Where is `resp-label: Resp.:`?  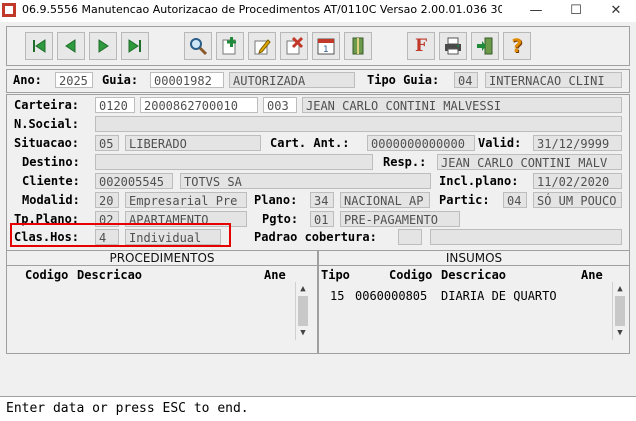 resp-label: Resp.: is located at coordinates (405, 162).